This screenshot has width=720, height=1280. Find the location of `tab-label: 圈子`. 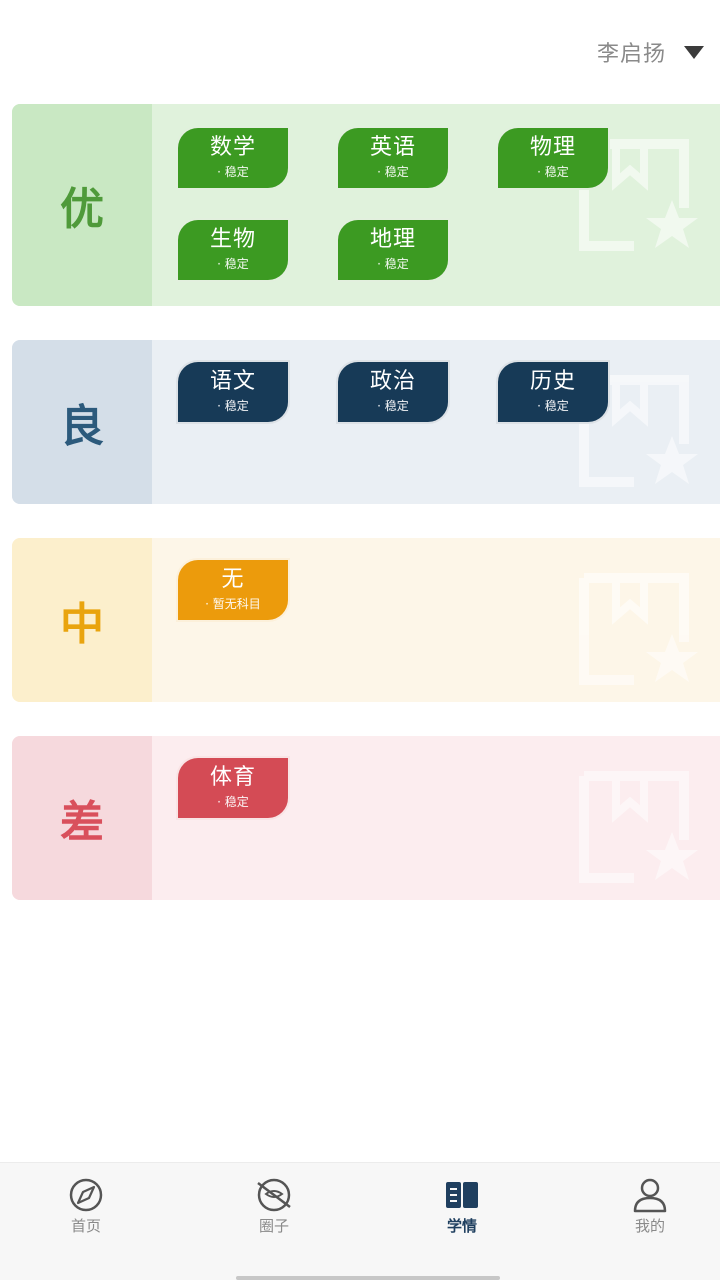

tab-label: 圈子 is located at coordinates (273, 1226).